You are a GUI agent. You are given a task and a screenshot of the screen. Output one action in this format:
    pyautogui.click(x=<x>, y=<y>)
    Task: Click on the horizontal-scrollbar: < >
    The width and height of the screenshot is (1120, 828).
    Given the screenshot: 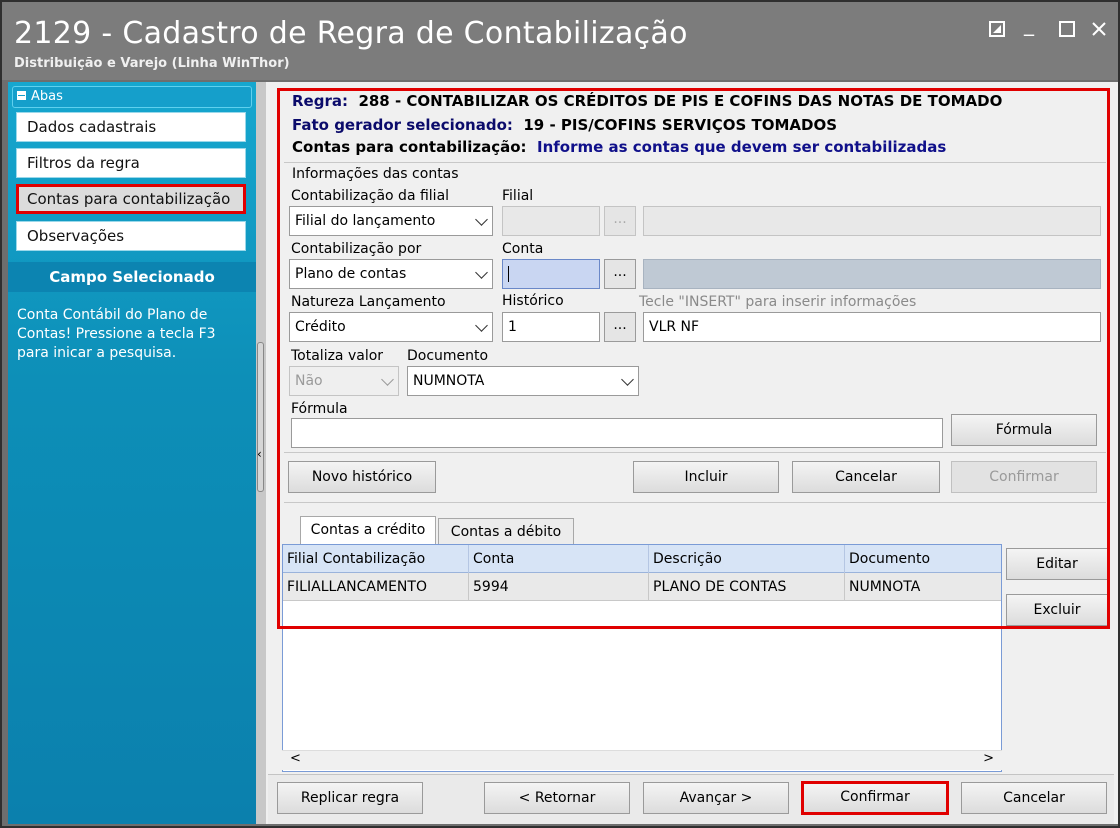 What is the action you would take?
    pyautogui.click(x=642, y=760)
    